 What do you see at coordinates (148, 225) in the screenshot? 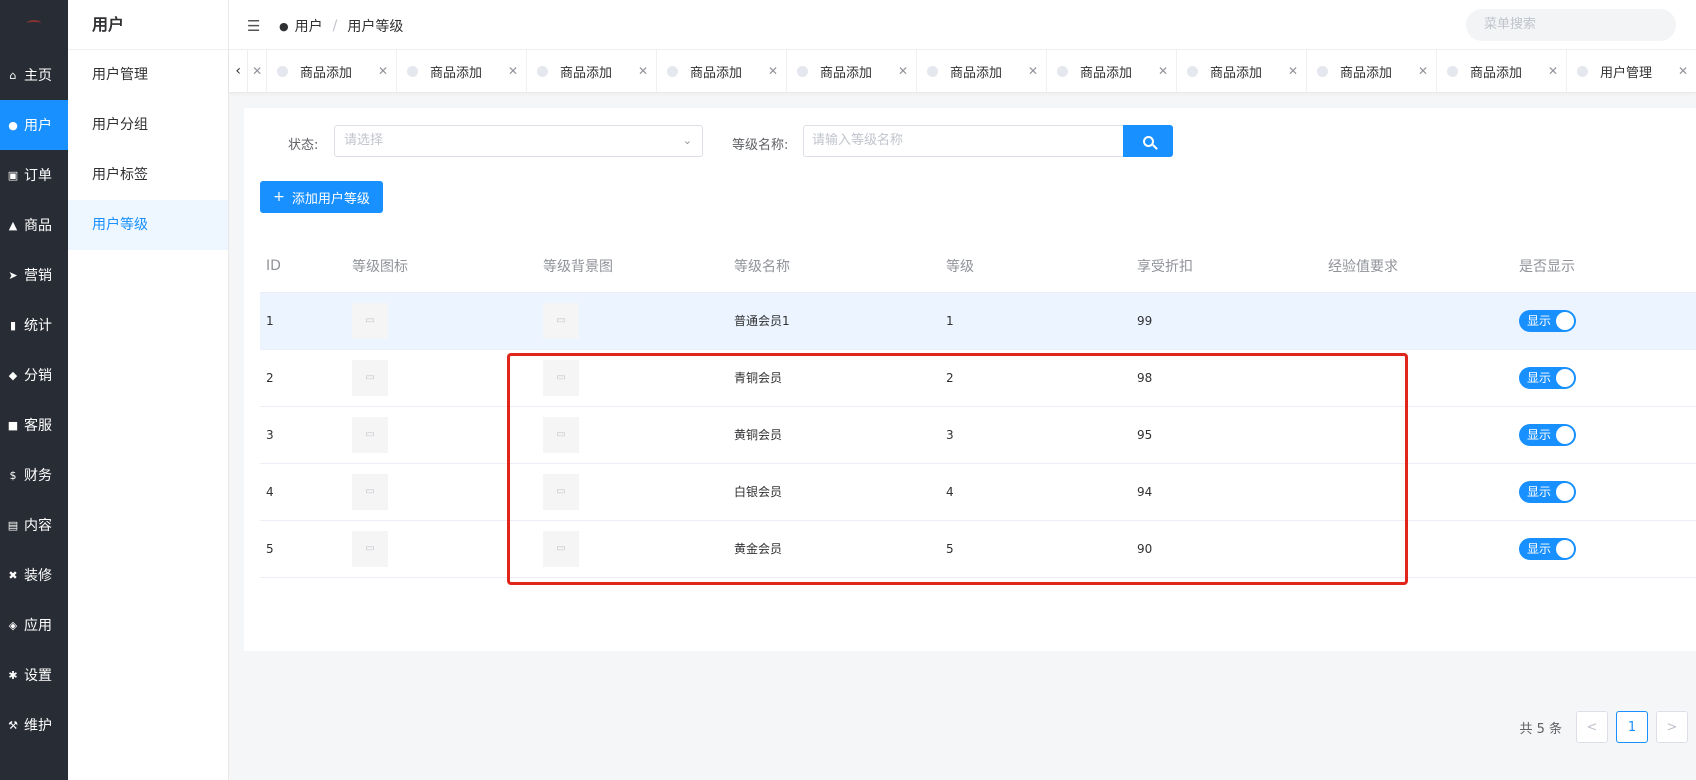
I see `sub-menu-item: 用户等级` at bounding box center [148, 225].